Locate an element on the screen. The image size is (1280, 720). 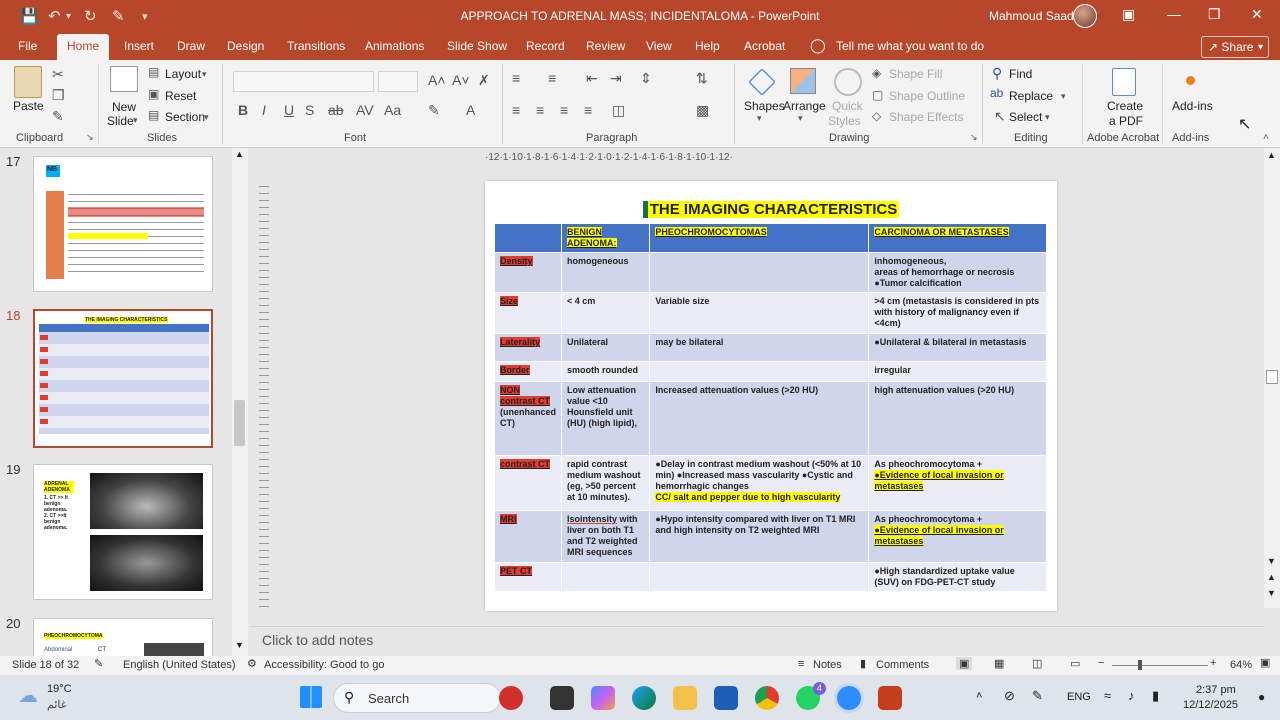
chrome-icon is located at coordinates (767, 698).